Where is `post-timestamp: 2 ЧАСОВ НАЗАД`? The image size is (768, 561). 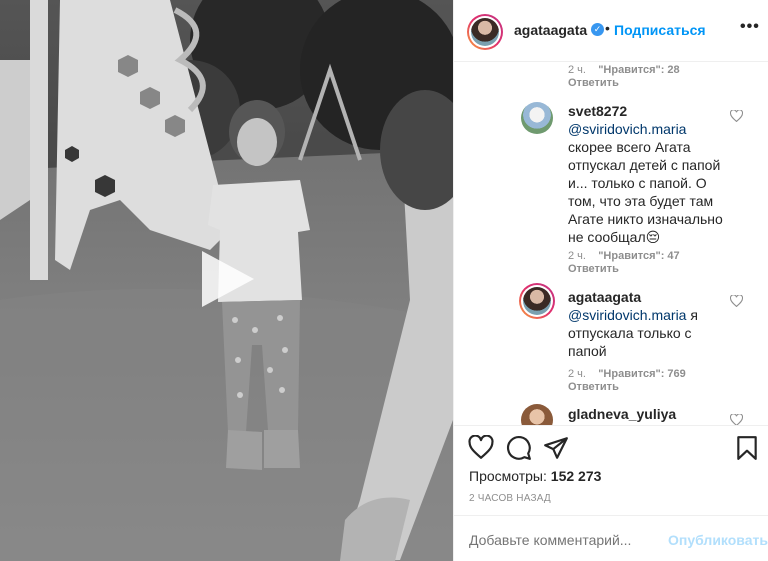 post-timestamp: 2 ЧАСОВ НАЗАД is located at coordinates (510, 498).